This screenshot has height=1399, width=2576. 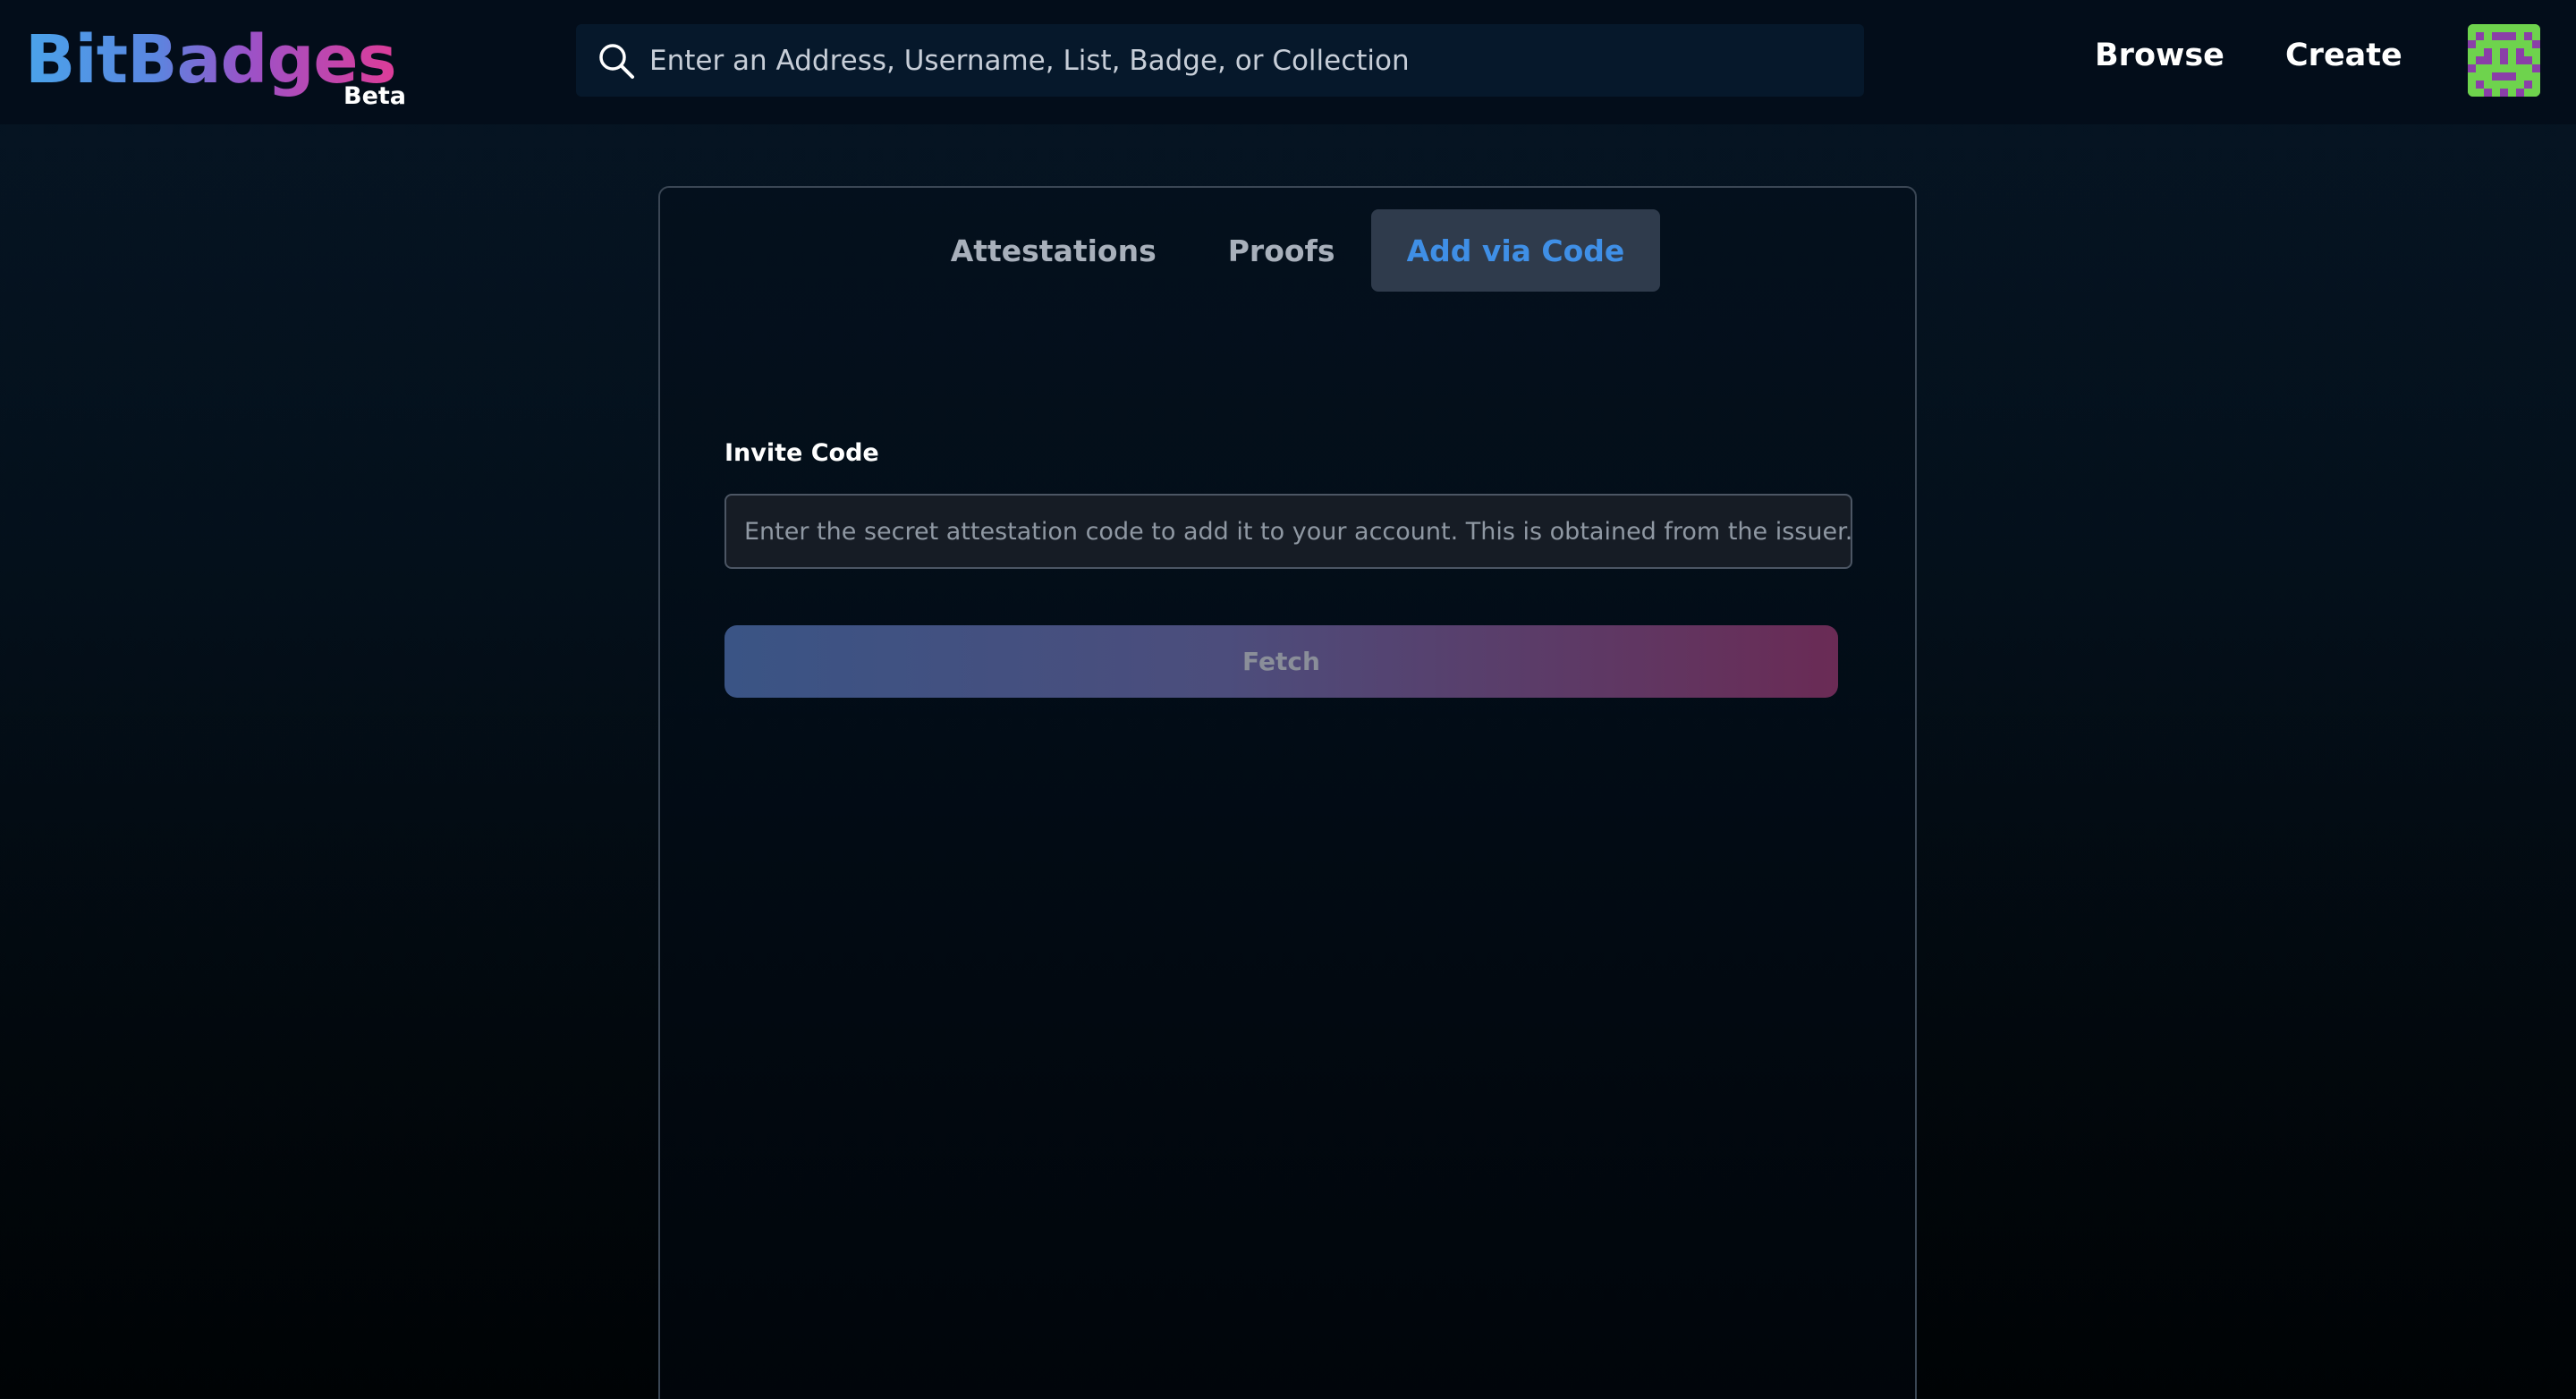 I want to click on card-tabs: Attestations Proofs Add via Code, so click(x=1287, y=250).